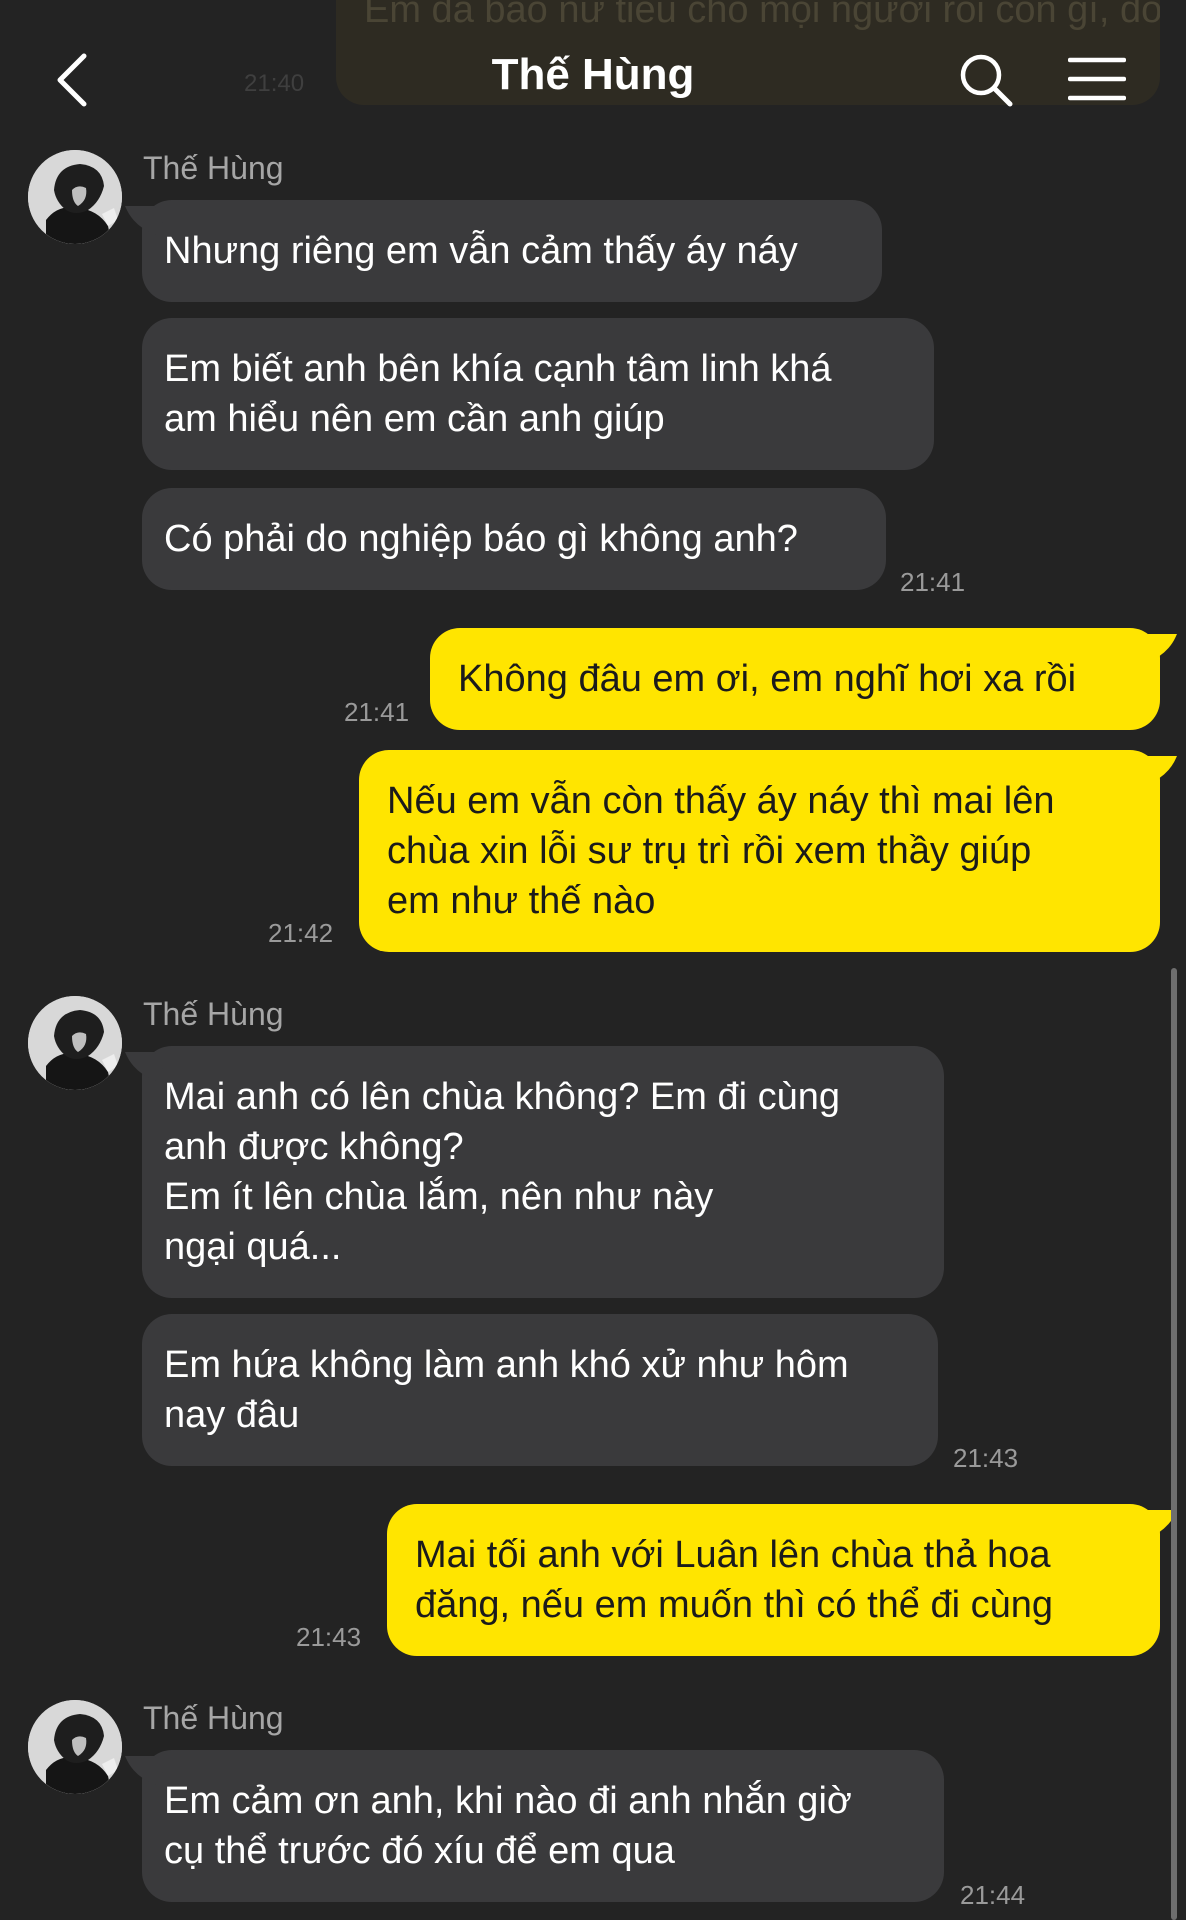 The height and width of the screenshot is (1920, 1186). What do you see at coordinates (512, 251) in the screenshot?
I see `message-bubble: Nhưng riêng em vẫn cảm thấy áy náy` at bounding box center [512, 251].